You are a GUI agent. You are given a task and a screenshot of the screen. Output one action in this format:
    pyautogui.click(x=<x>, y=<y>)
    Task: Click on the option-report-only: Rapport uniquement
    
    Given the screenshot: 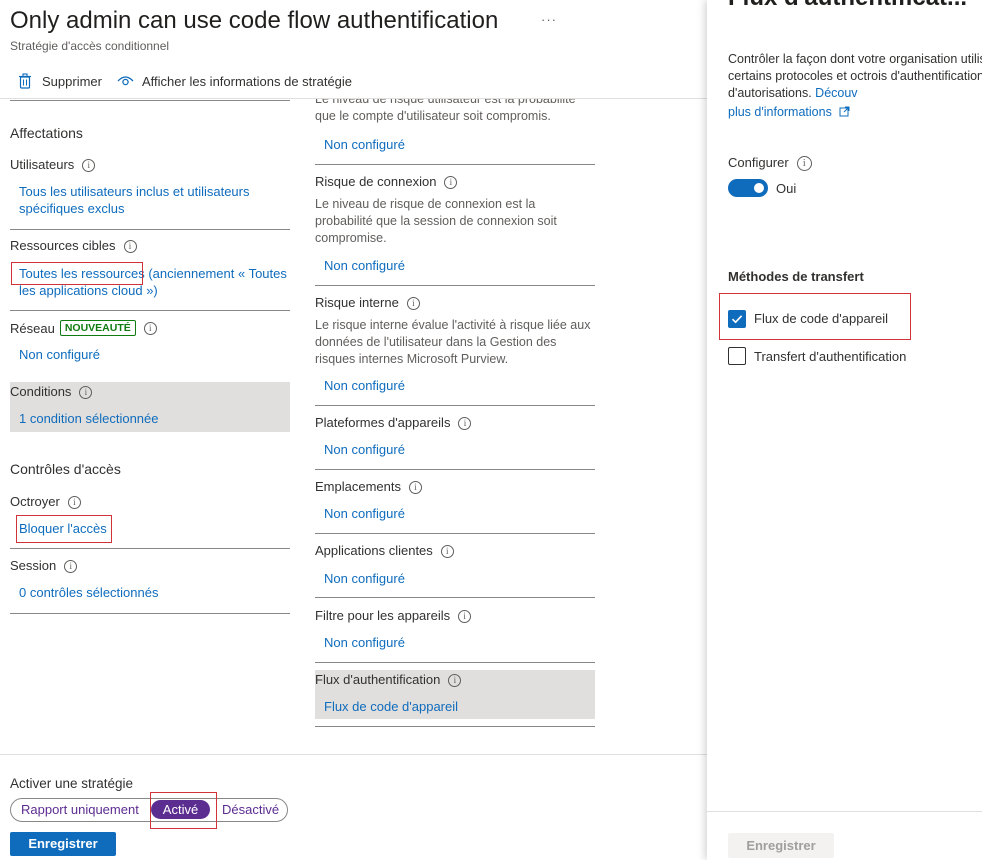 What is the action you would take?
    pyautogui.click(x=80, y=809)
    